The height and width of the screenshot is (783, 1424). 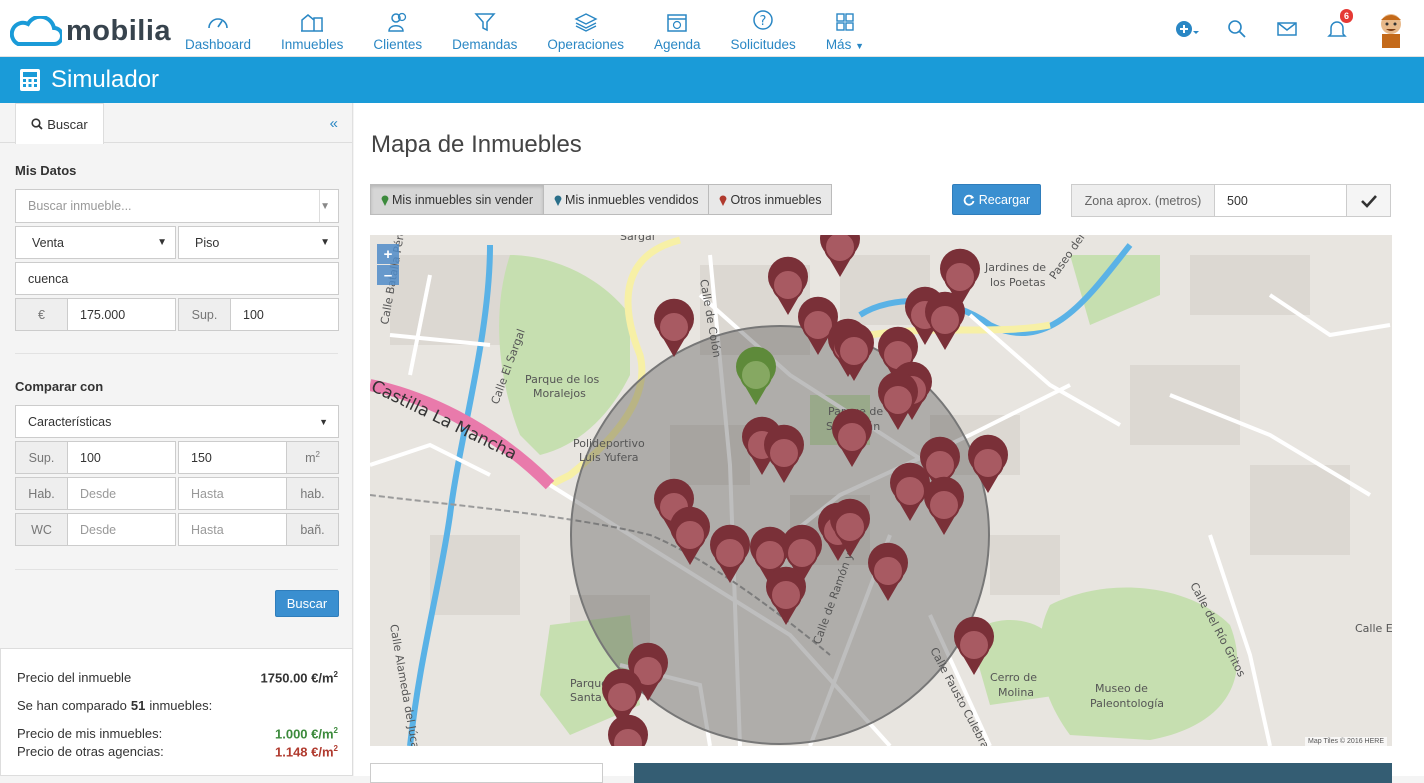 I want to click on nav-dashboard: Dashboard, so click(x=218, y=26).